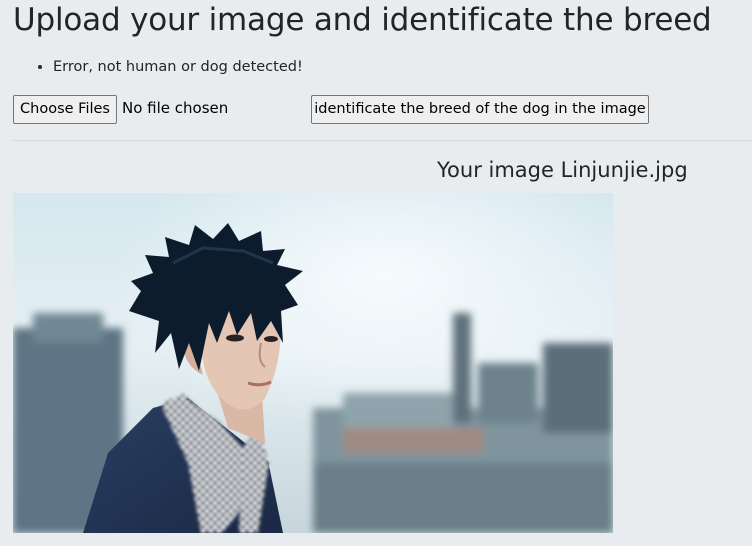  I want to click on image-caption: Your image Linjunjie.jpg, so click(562, 170).